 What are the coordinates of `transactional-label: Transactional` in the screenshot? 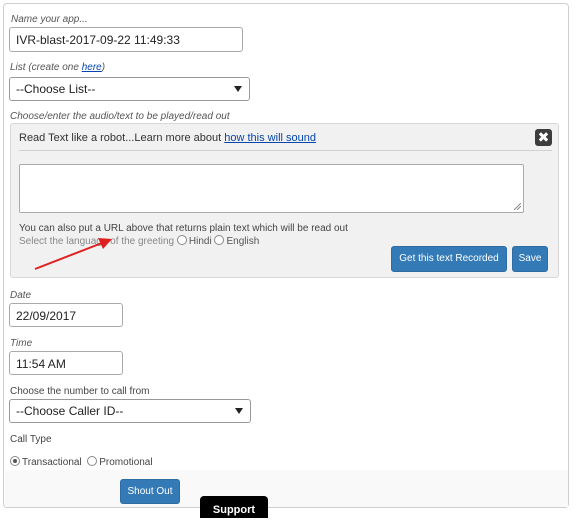 It's located at (52, 462).